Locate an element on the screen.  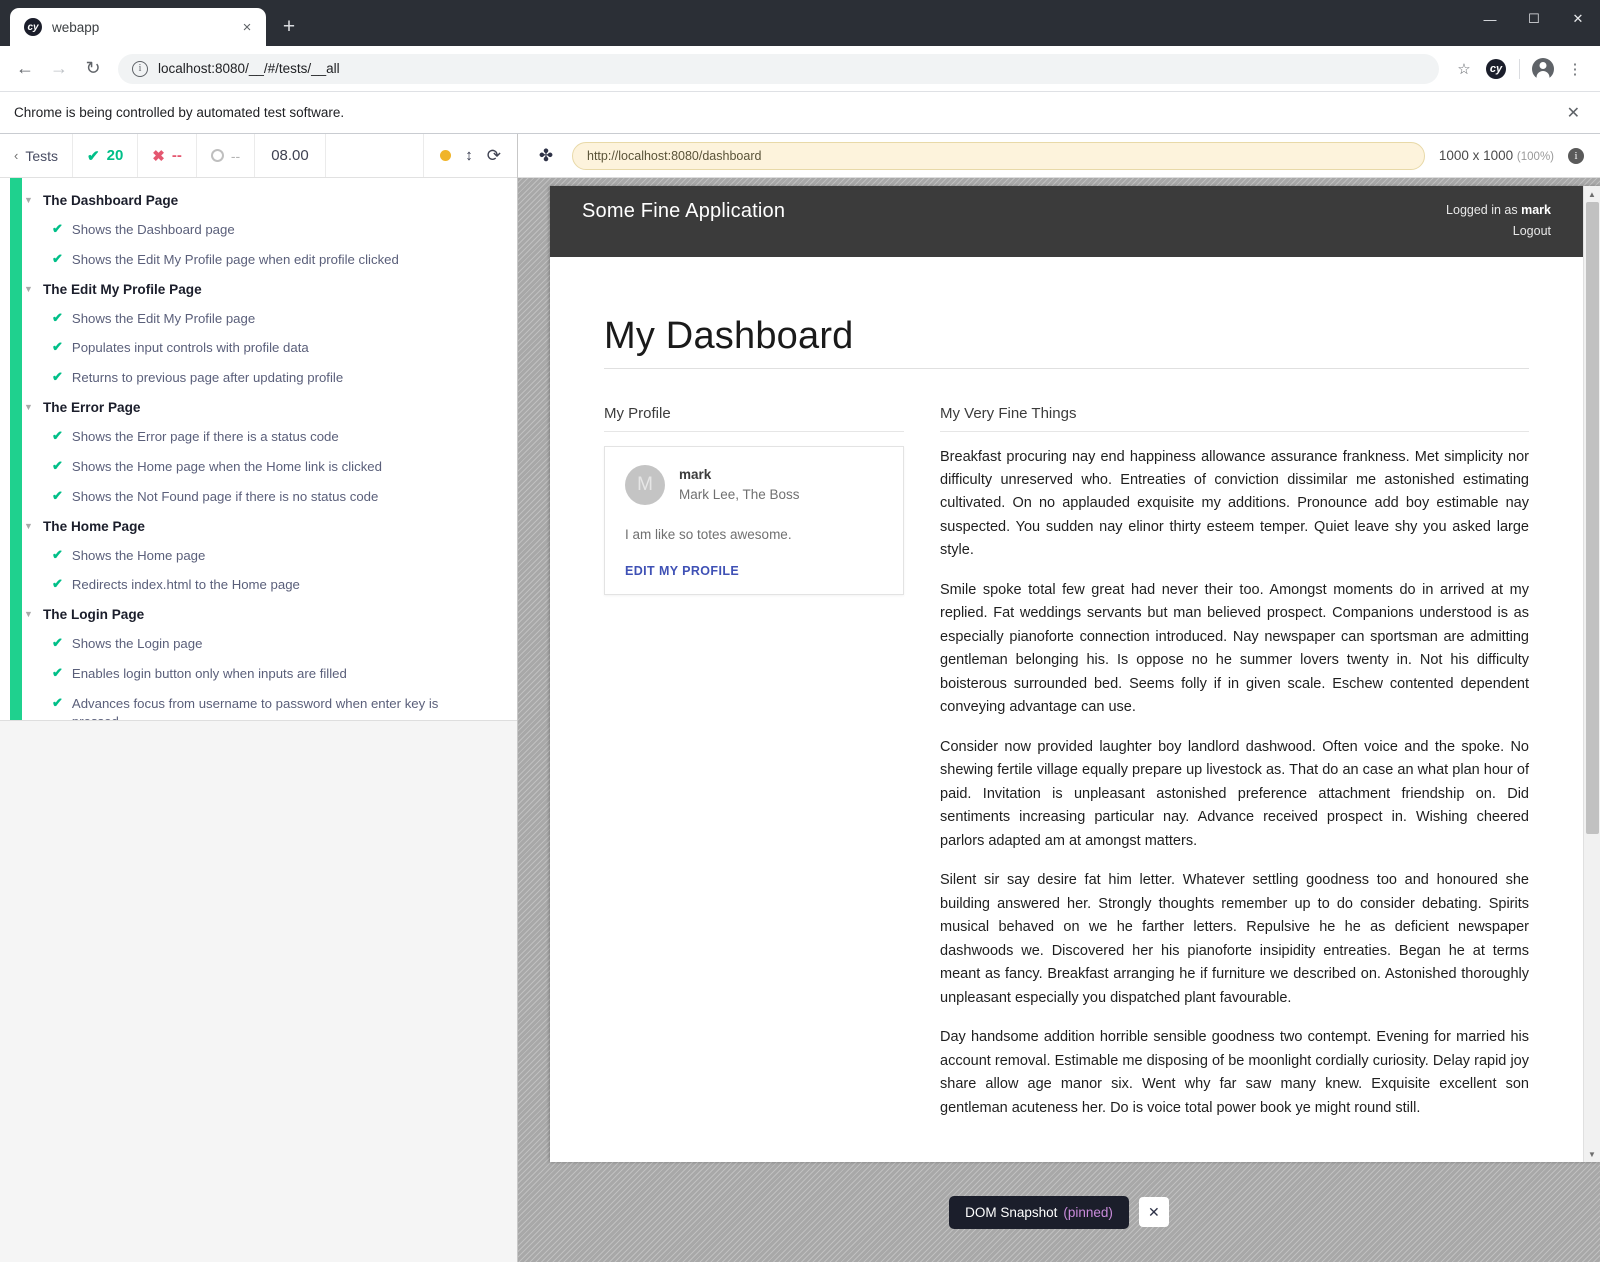
reporter-header: ‹ Tests ✔ 20 ✖ -- -- 08.00 ↕ ⟳ is located at coordinates (258, 156).